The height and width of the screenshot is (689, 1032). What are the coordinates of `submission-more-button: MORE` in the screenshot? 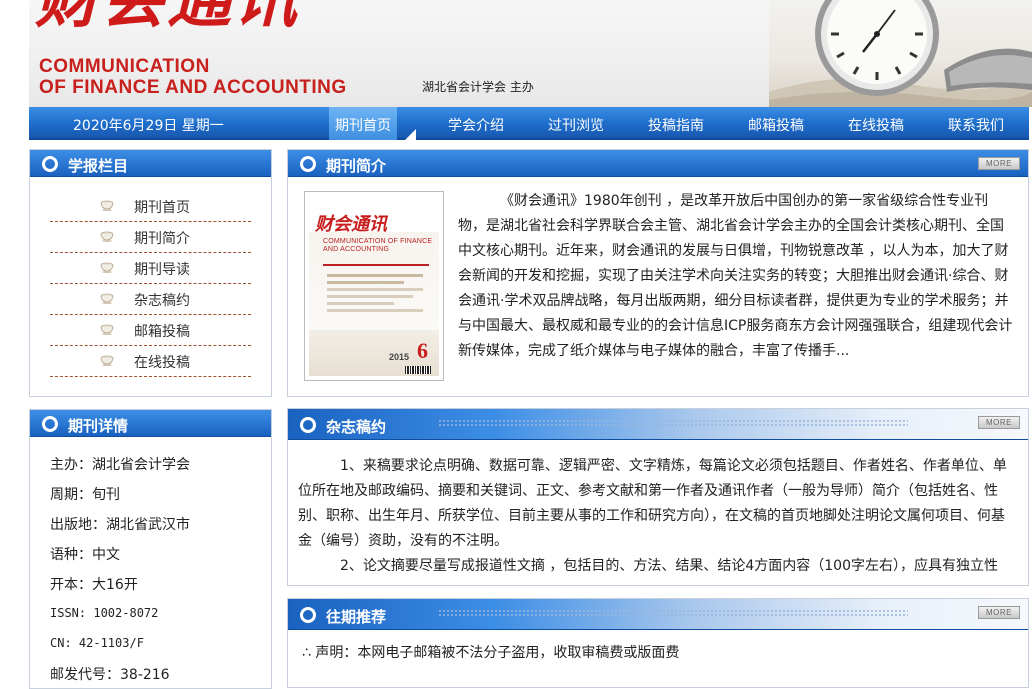 It's located at (999, 422).